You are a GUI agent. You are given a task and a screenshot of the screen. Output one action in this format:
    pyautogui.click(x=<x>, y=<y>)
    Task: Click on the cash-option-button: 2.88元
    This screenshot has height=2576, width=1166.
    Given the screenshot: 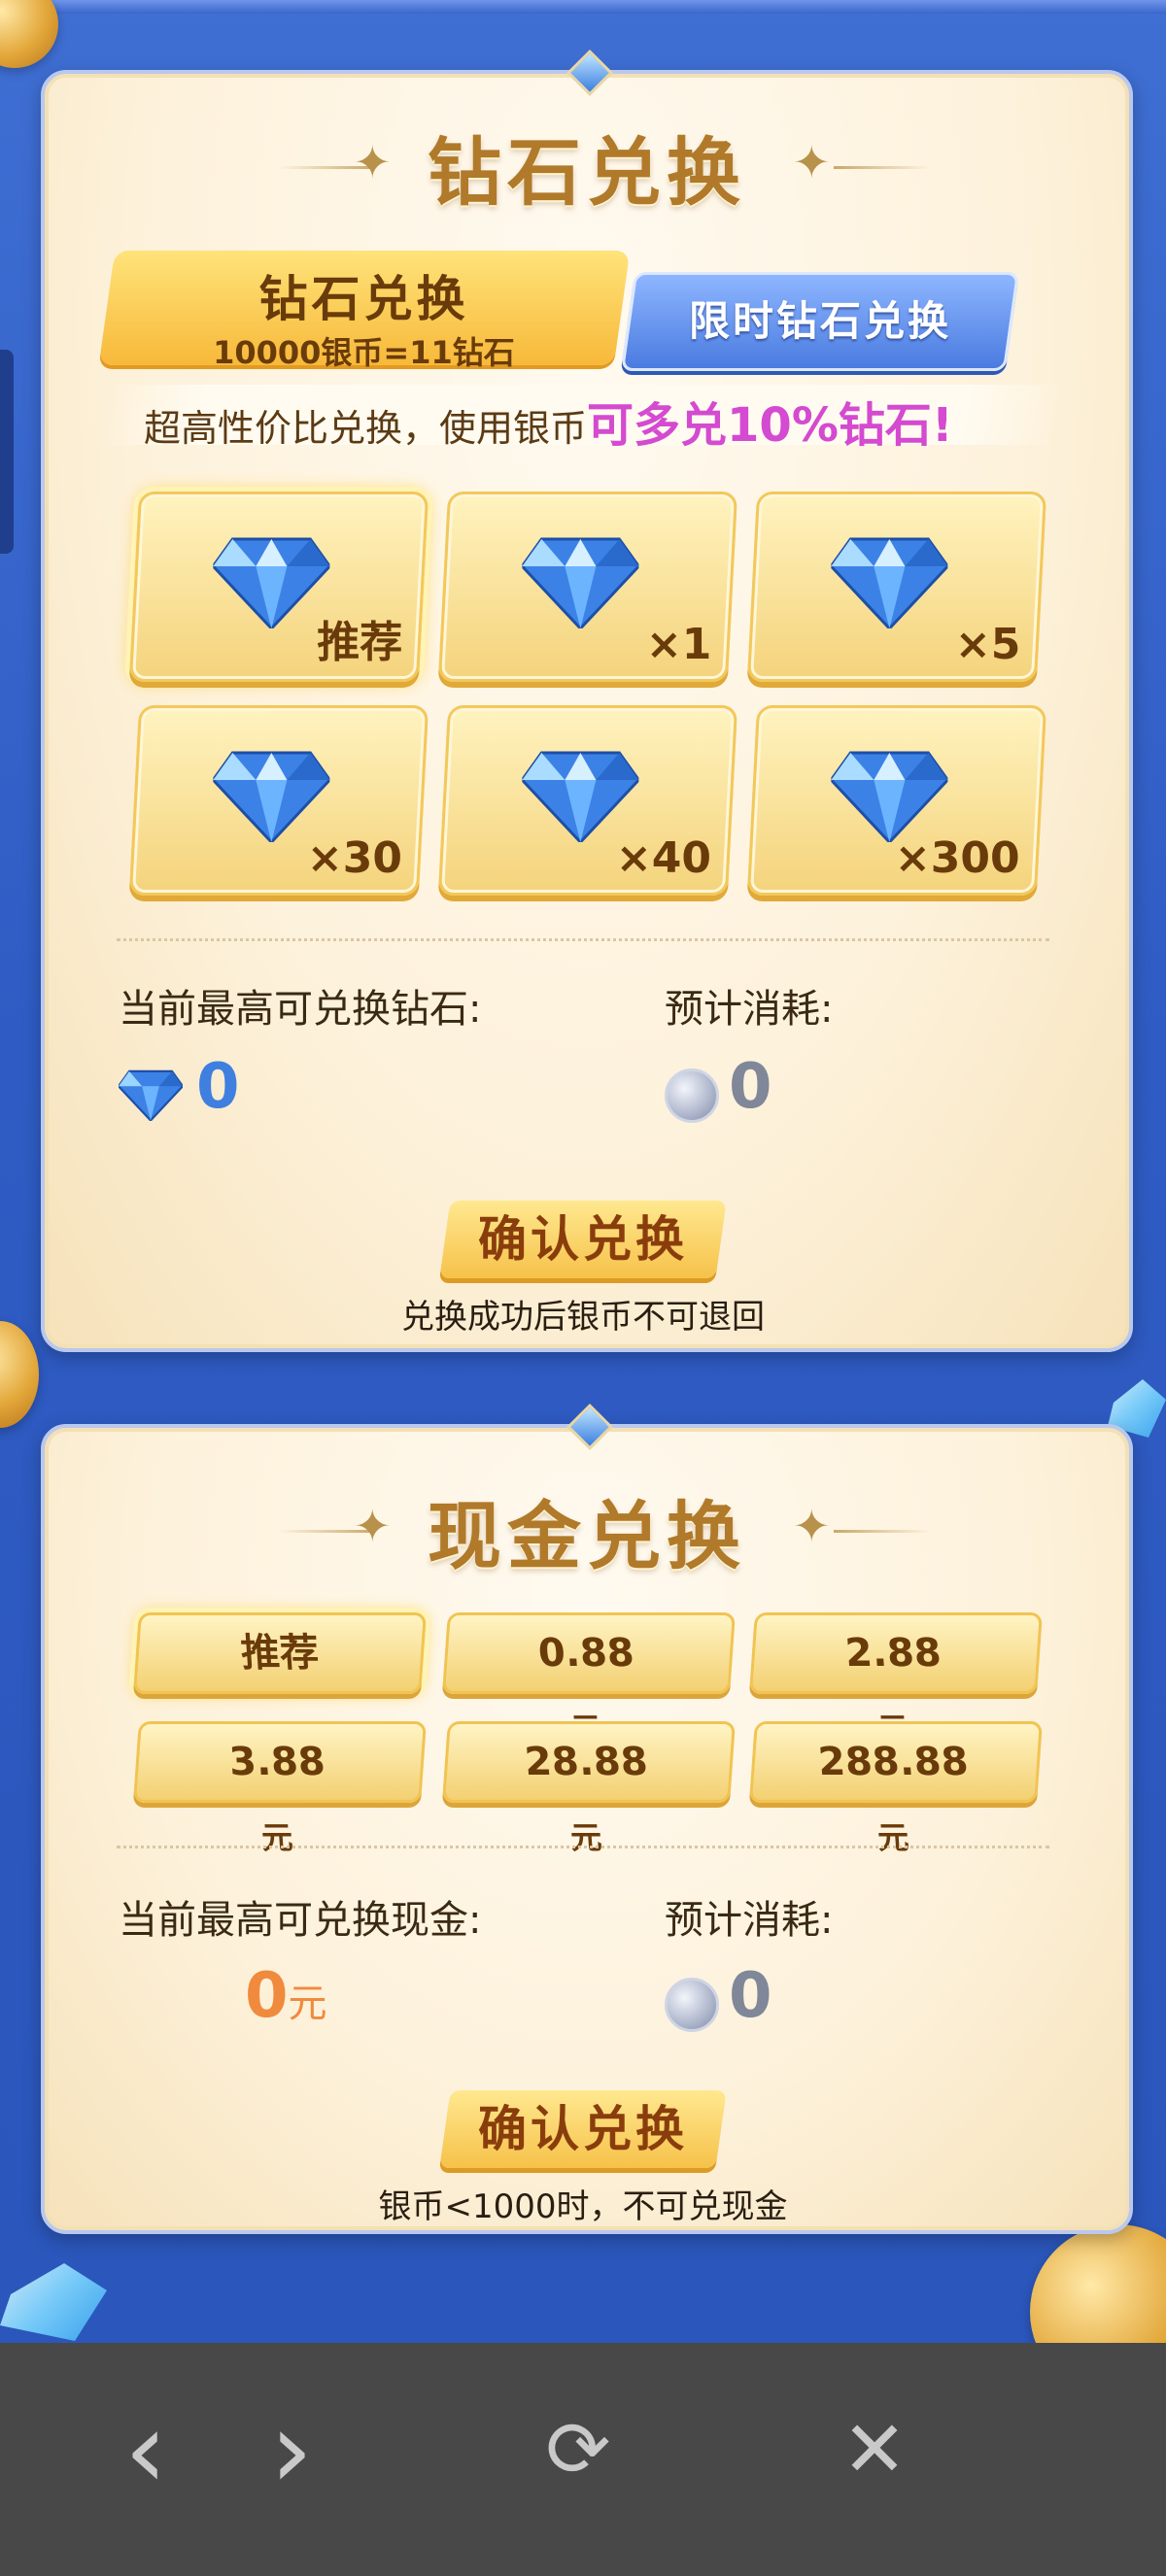 What is the action you would take?
    pyautogui.click(x=896, y=1679)
    